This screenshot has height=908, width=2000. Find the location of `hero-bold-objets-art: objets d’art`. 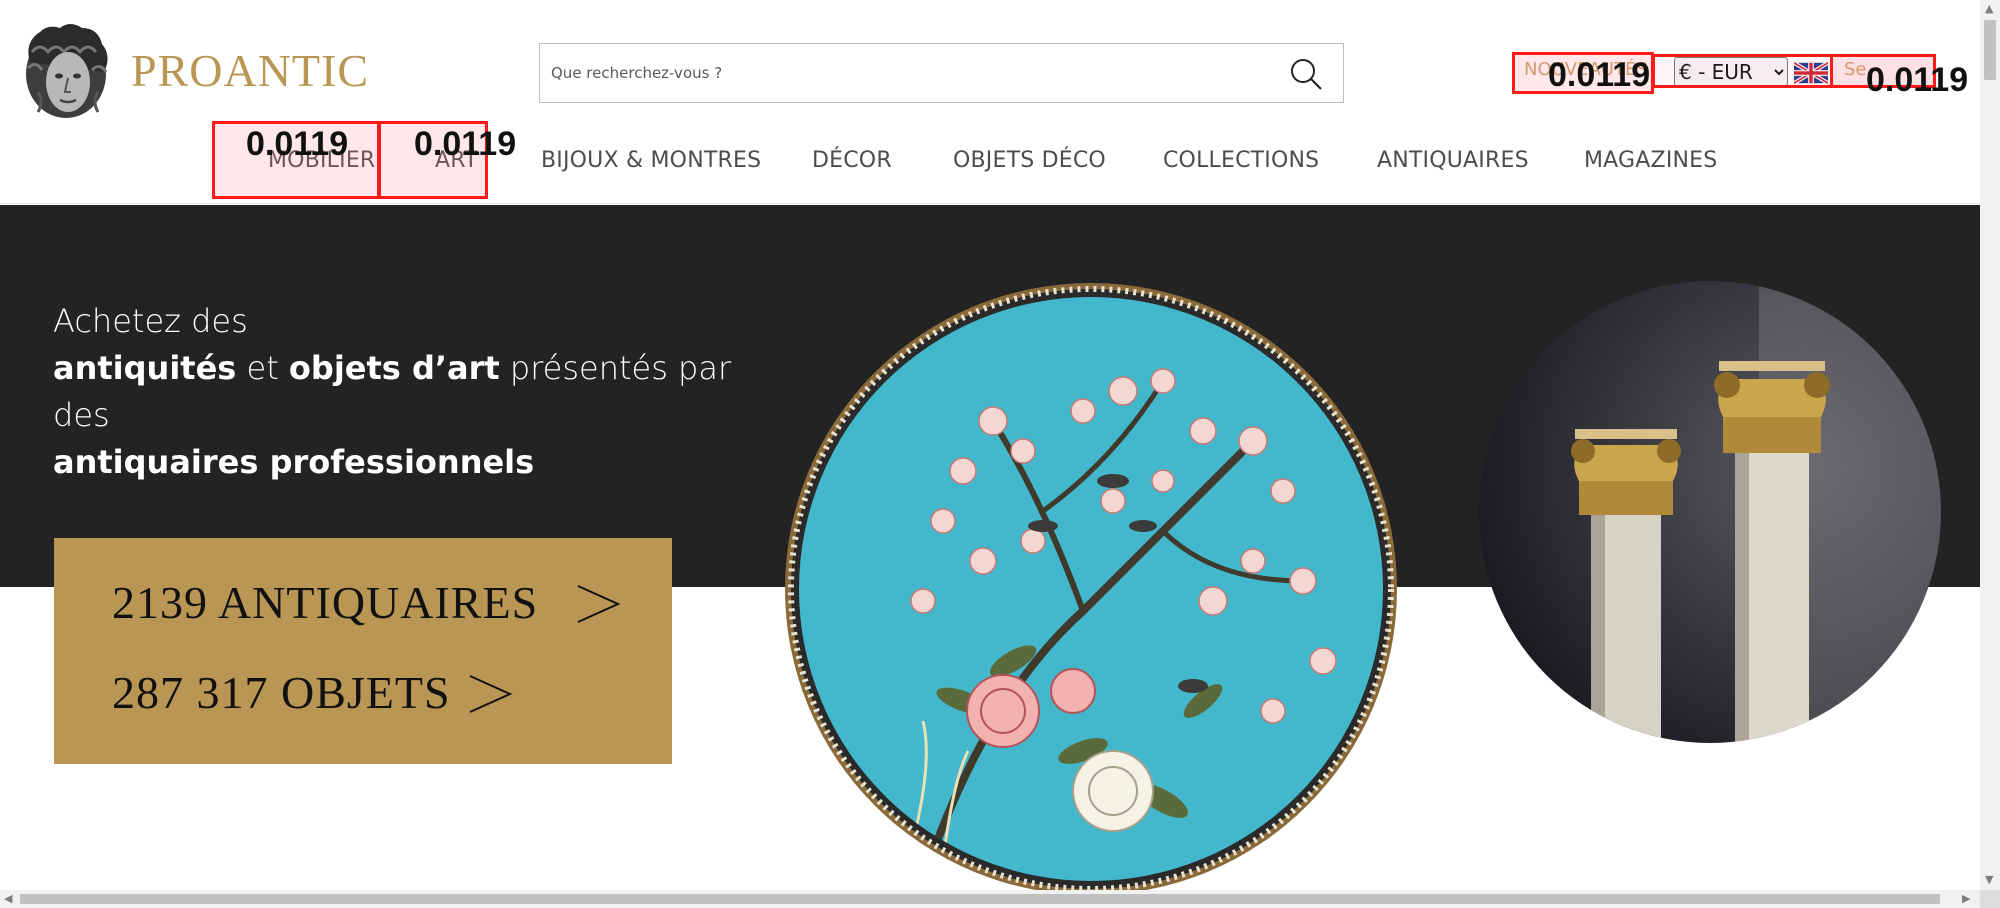

hero-bold-objets-art: objets d’art is located at coordinates (394, 368).